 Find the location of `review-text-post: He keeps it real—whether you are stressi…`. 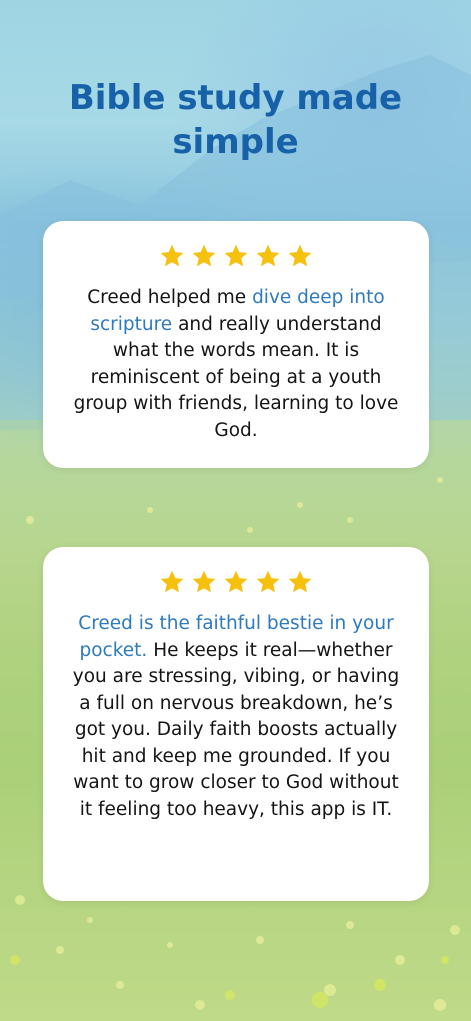

review-text-post: He keeps it real—whether you are stressi… is located at coordinates (236, 729).